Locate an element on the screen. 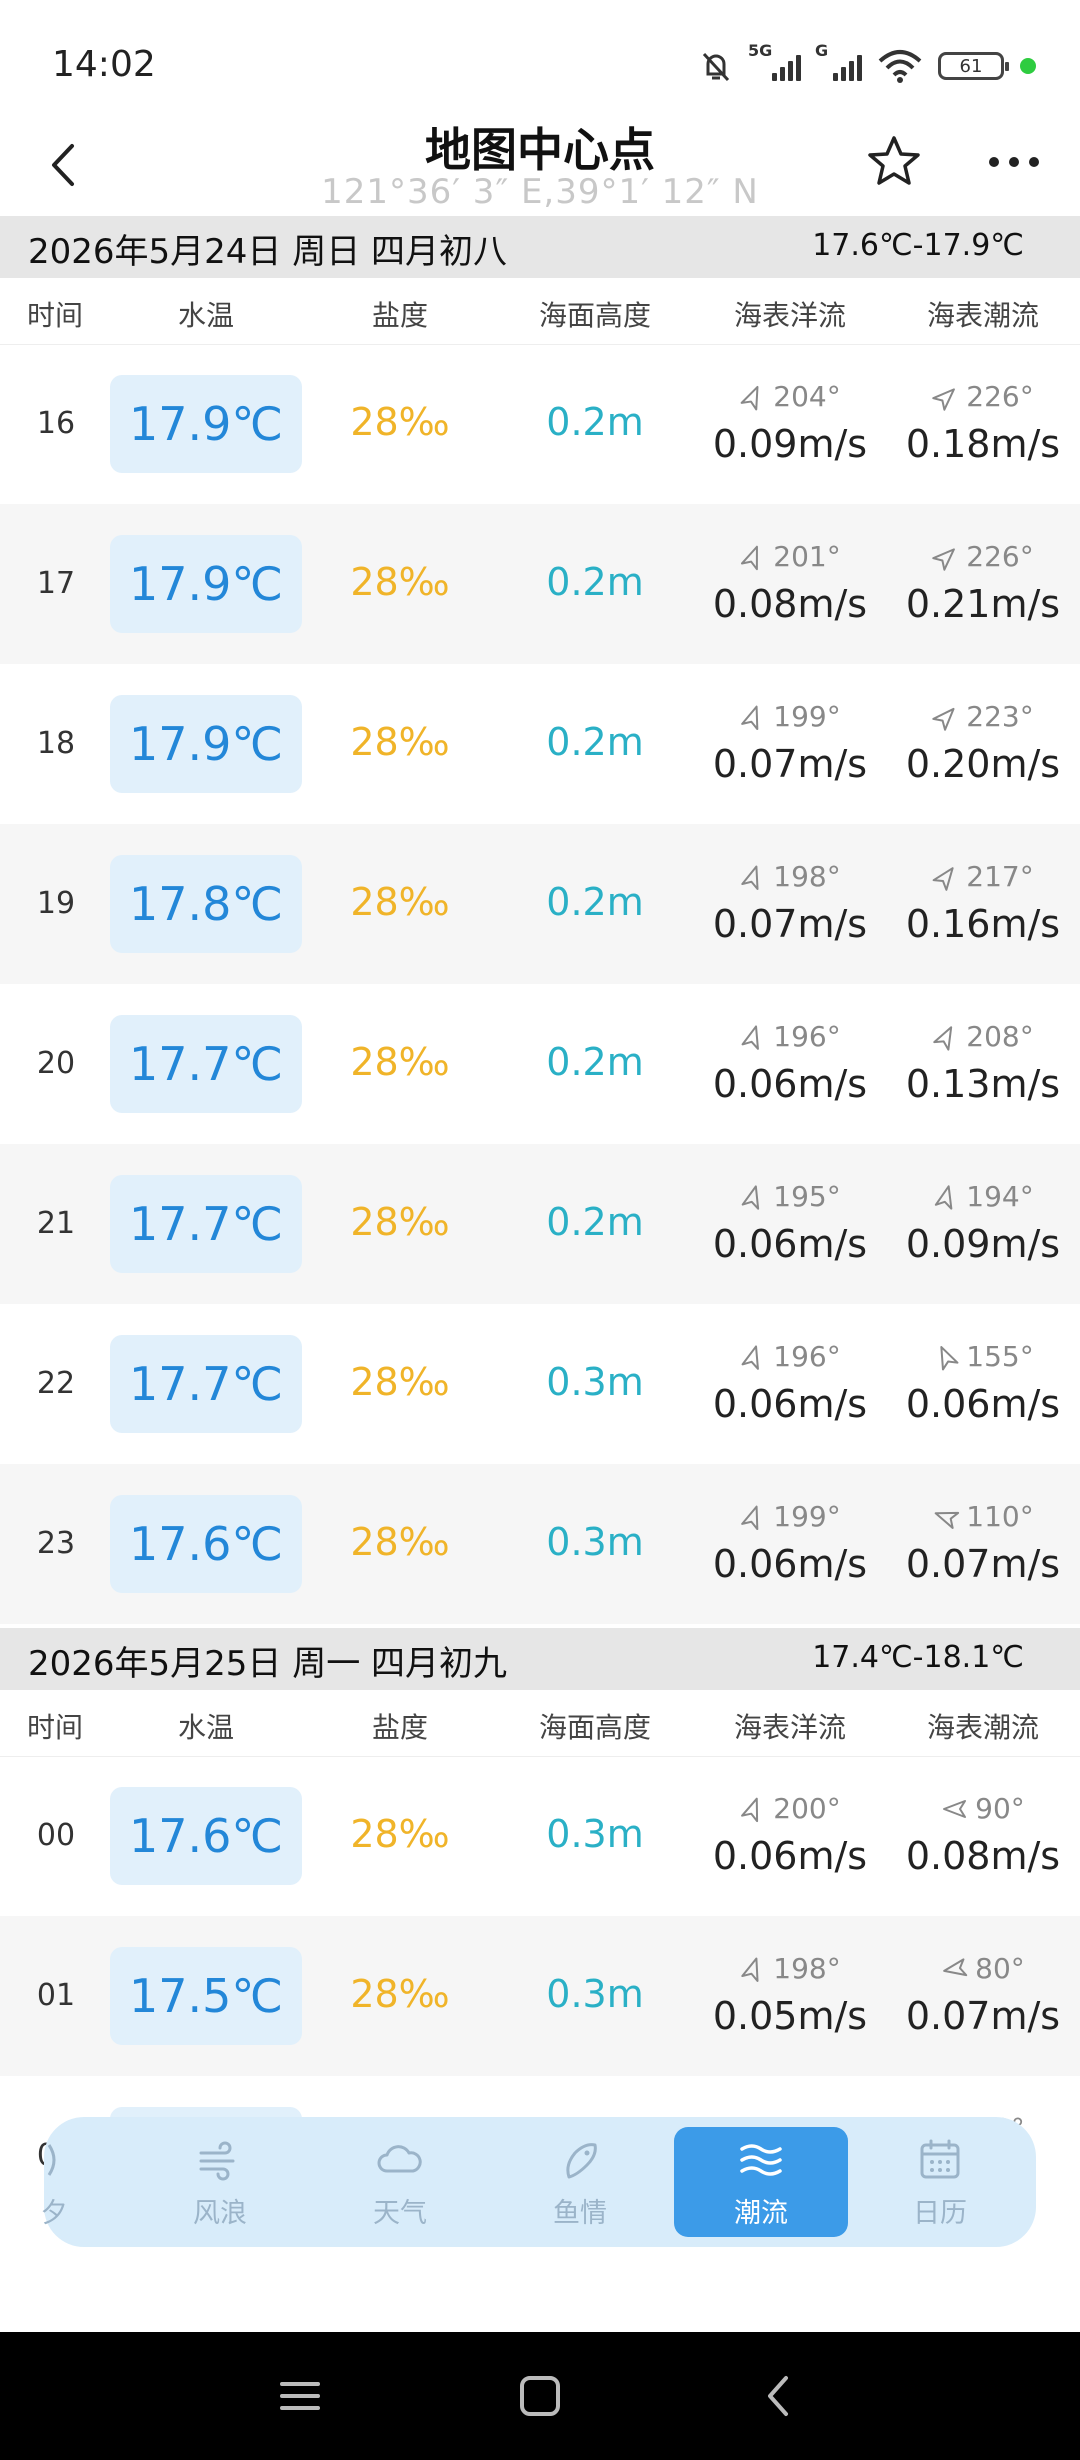 The image size is (1080, 2460). ocean-speed-value: 0.08m/s is located at coordinates (790, 604).